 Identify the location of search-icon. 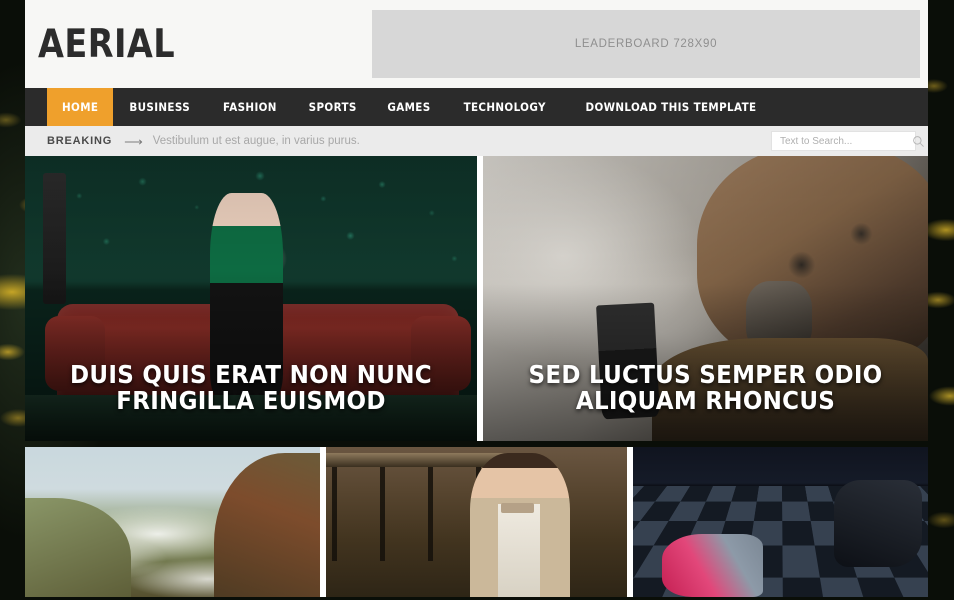
(918, 141).